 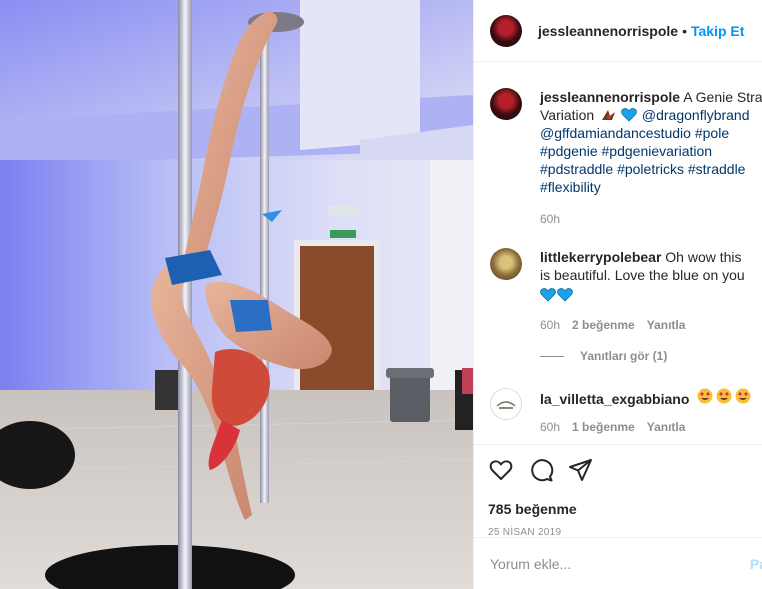 What do you see at coordinates (550, 219) in the screenshot?
I see `caption-time: 60h` at bounding box center [550, 219].